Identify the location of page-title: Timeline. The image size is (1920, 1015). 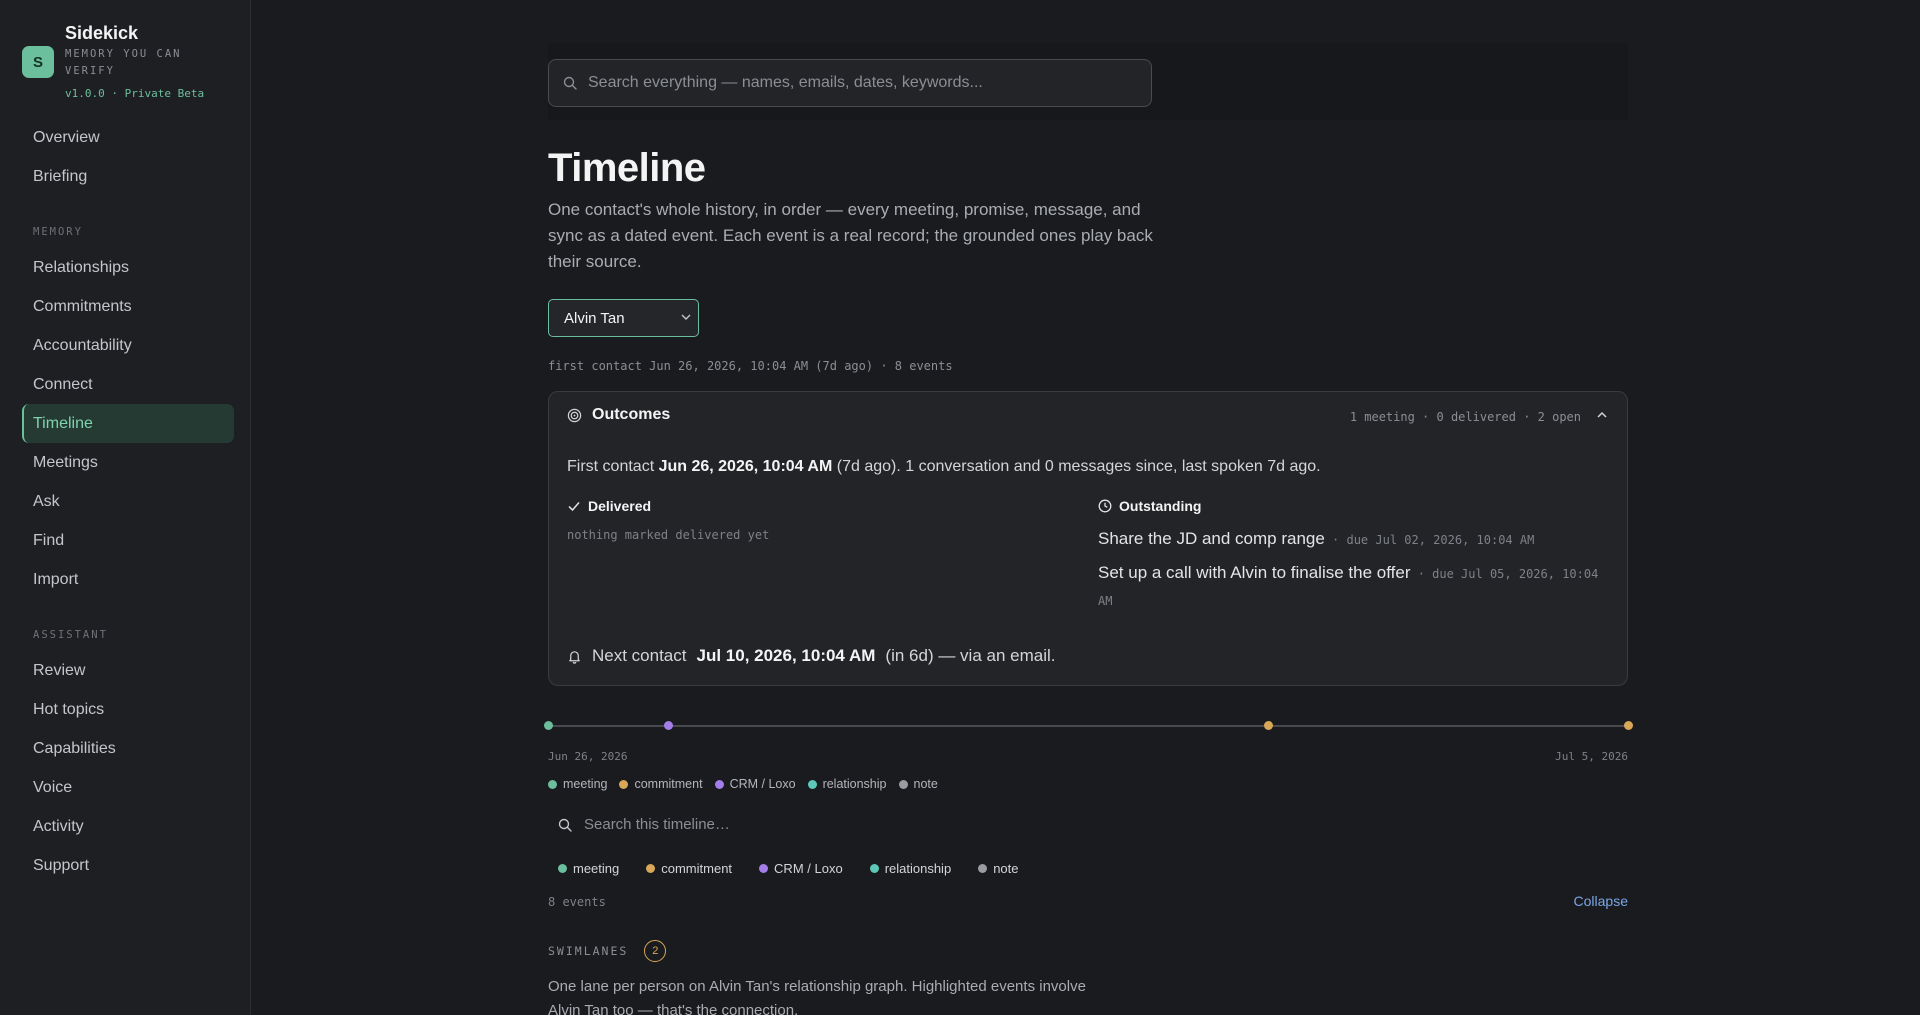
(627, 168).